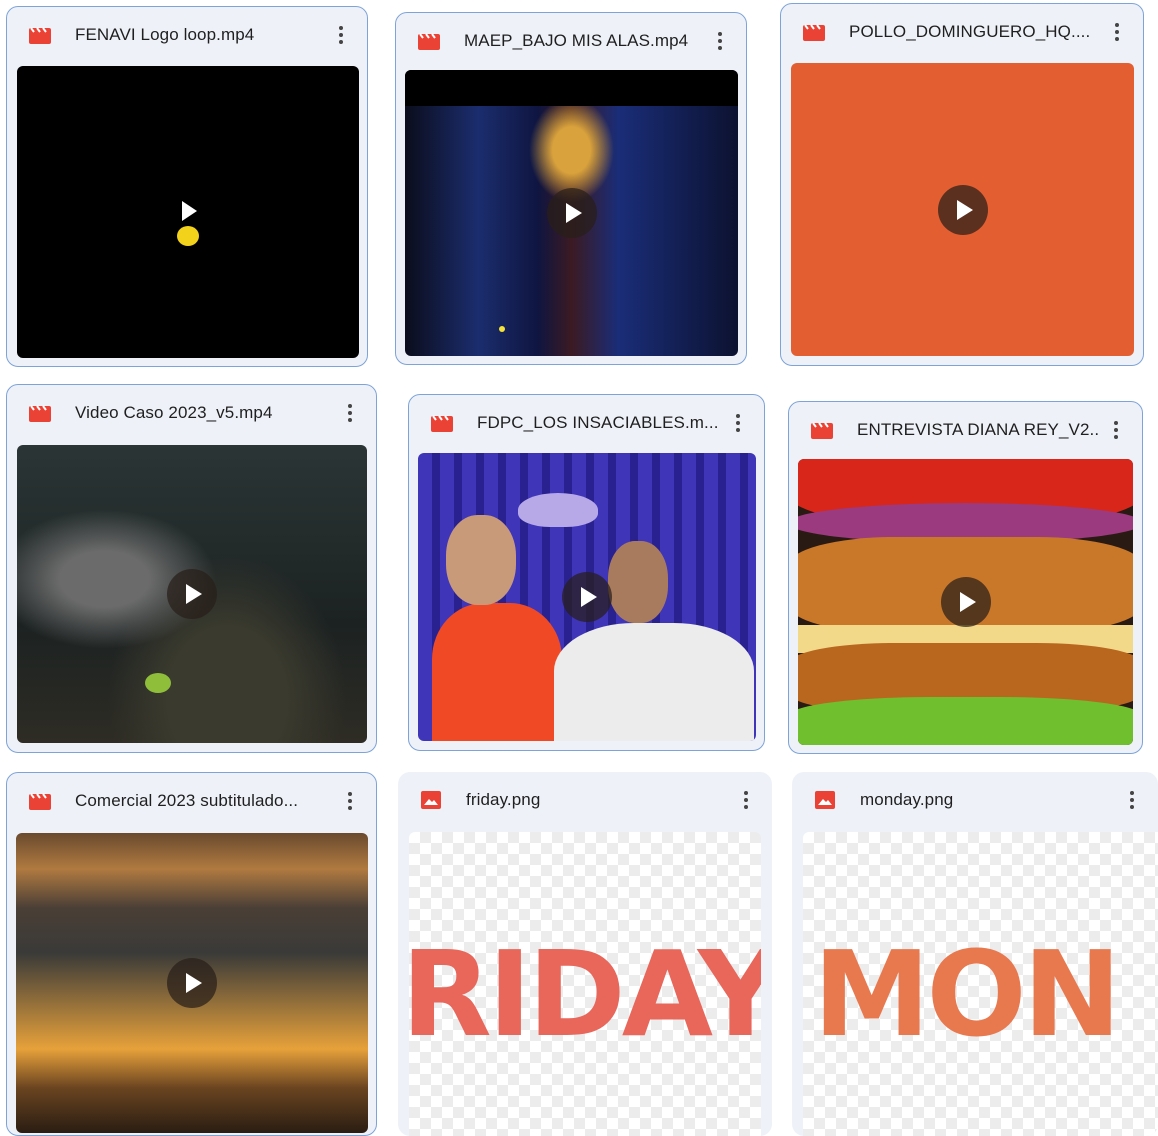  Describe the element at coordinates (965, 721) in the screenshot. I see `lettuce` at that location.